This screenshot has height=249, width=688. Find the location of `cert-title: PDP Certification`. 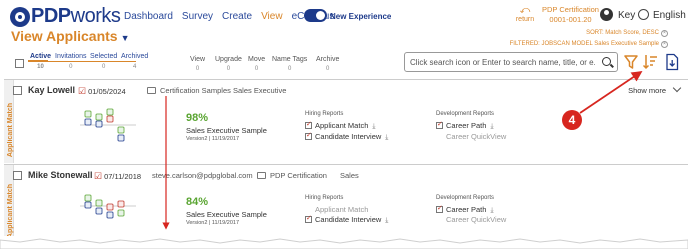

cert-title: PDP Certification is located at coordinates (570, 9).